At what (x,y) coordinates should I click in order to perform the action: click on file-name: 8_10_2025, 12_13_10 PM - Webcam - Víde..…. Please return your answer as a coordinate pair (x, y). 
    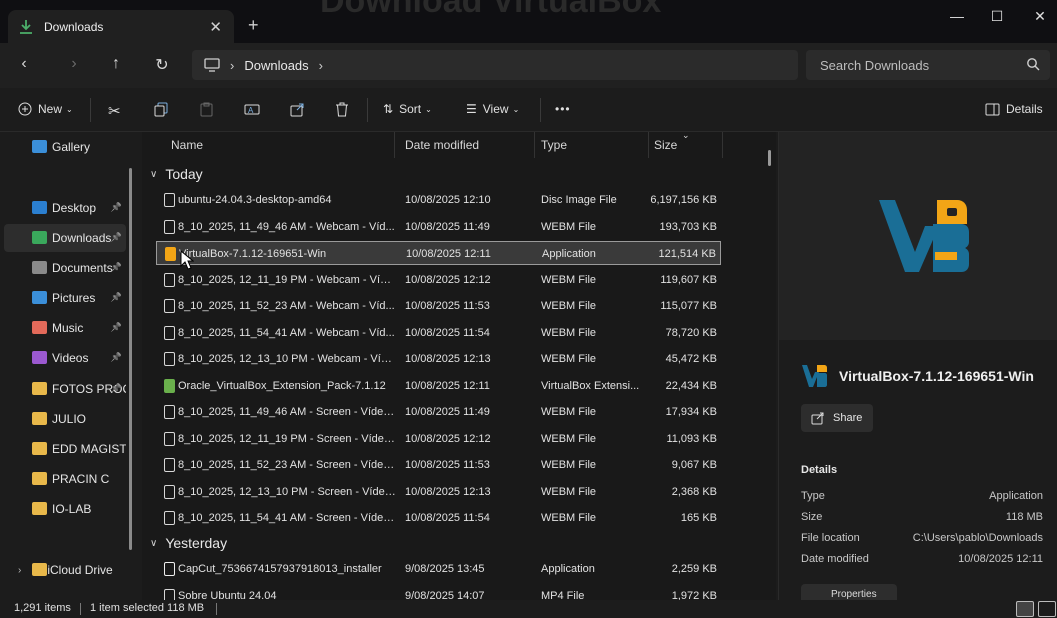
    Looking at the image, I should click on (287, 359).